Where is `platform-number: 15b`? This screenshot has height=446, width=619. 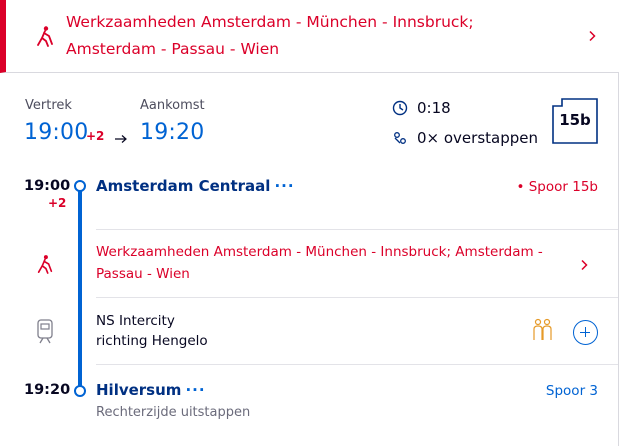
platform-number: 15b is located at coordinates (575, 120).